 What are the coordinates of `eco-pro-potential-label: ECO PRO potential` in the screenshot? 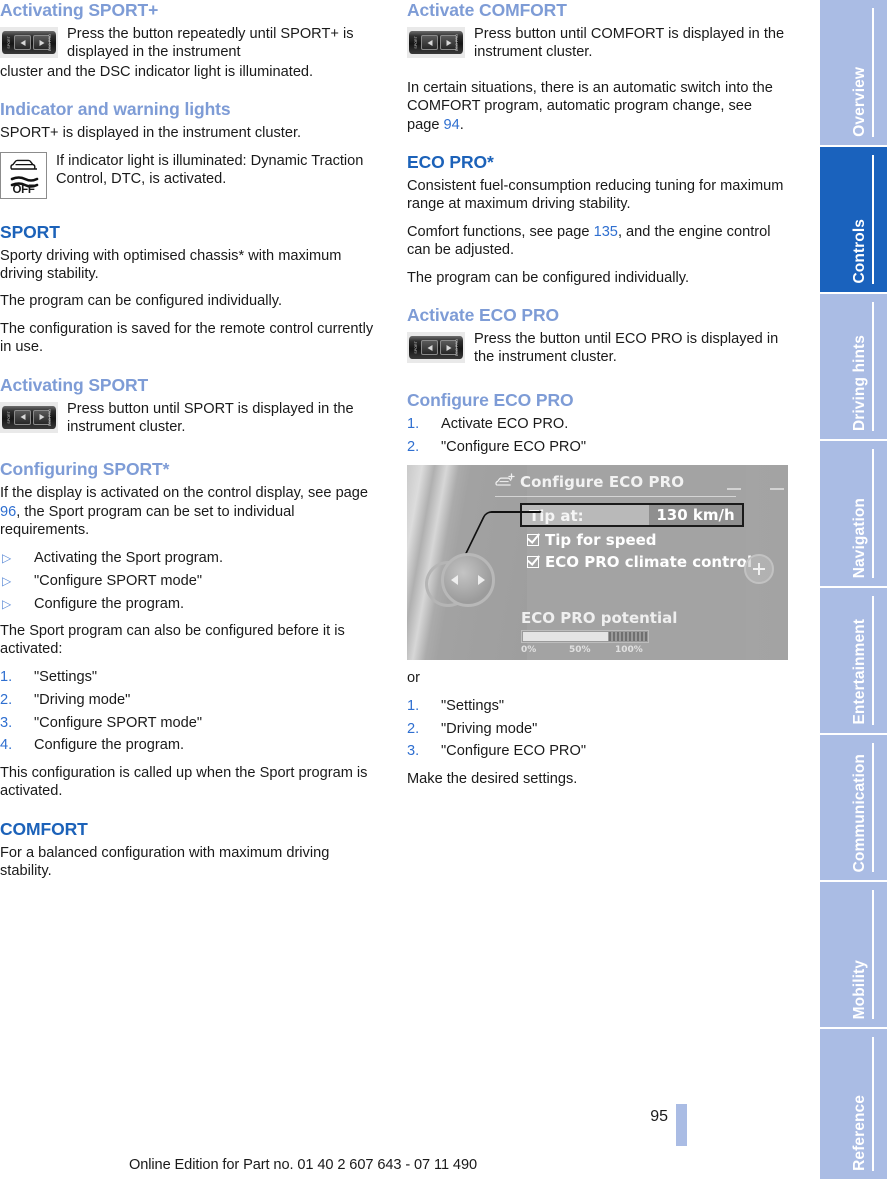 It's located at (599, 618).